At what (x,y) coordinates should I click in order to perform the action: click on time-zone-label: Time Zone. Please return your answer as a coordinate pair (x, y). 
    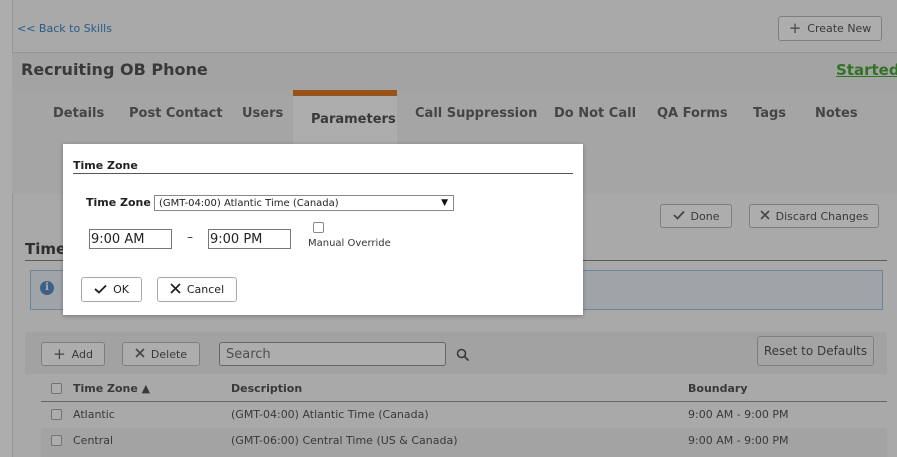
    Looking at the image, I should click on (118, 202).